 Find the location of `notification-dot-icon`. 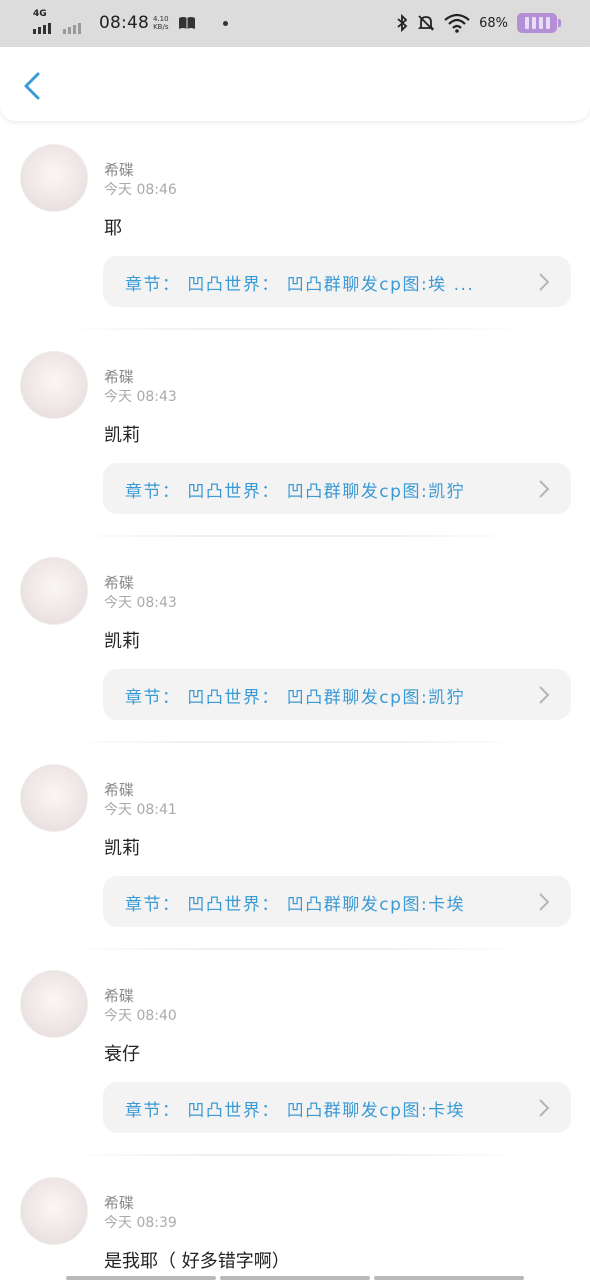

notification-dot-icon is located at coordinates (225, 23).